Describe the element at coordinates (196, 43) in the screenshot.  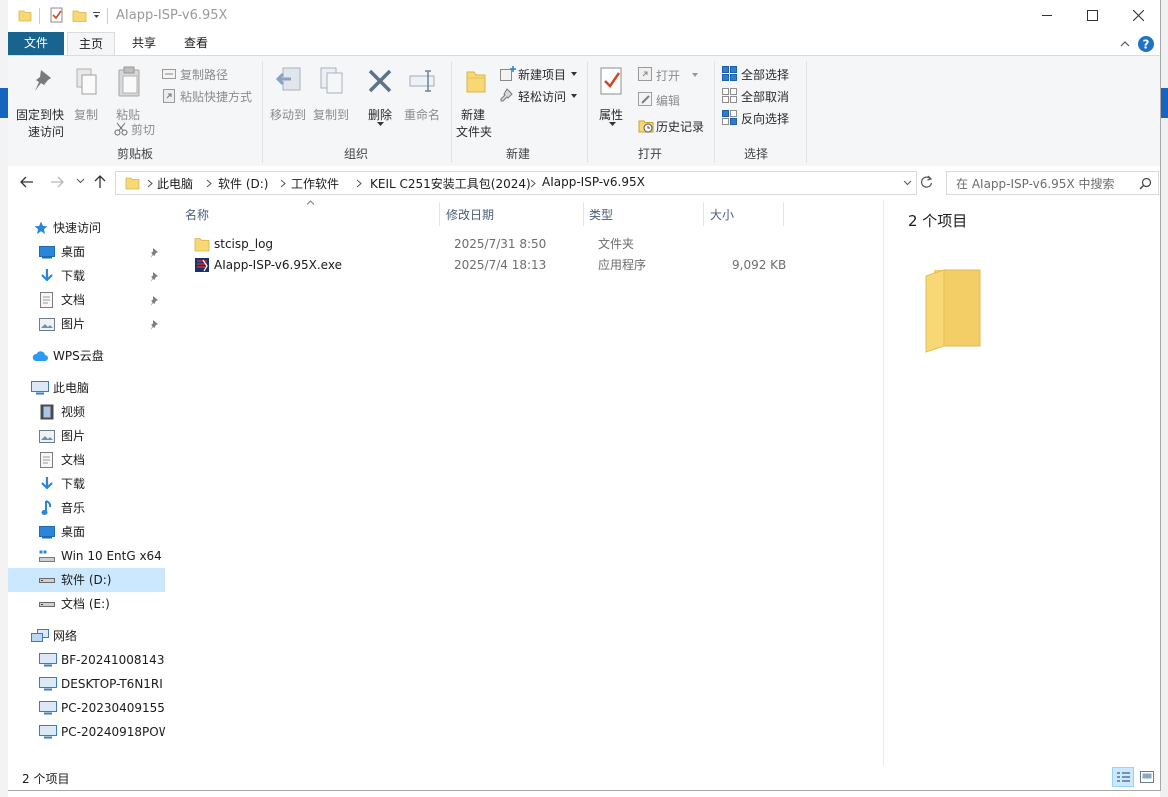
I see `tab-view: 查看` at that location.